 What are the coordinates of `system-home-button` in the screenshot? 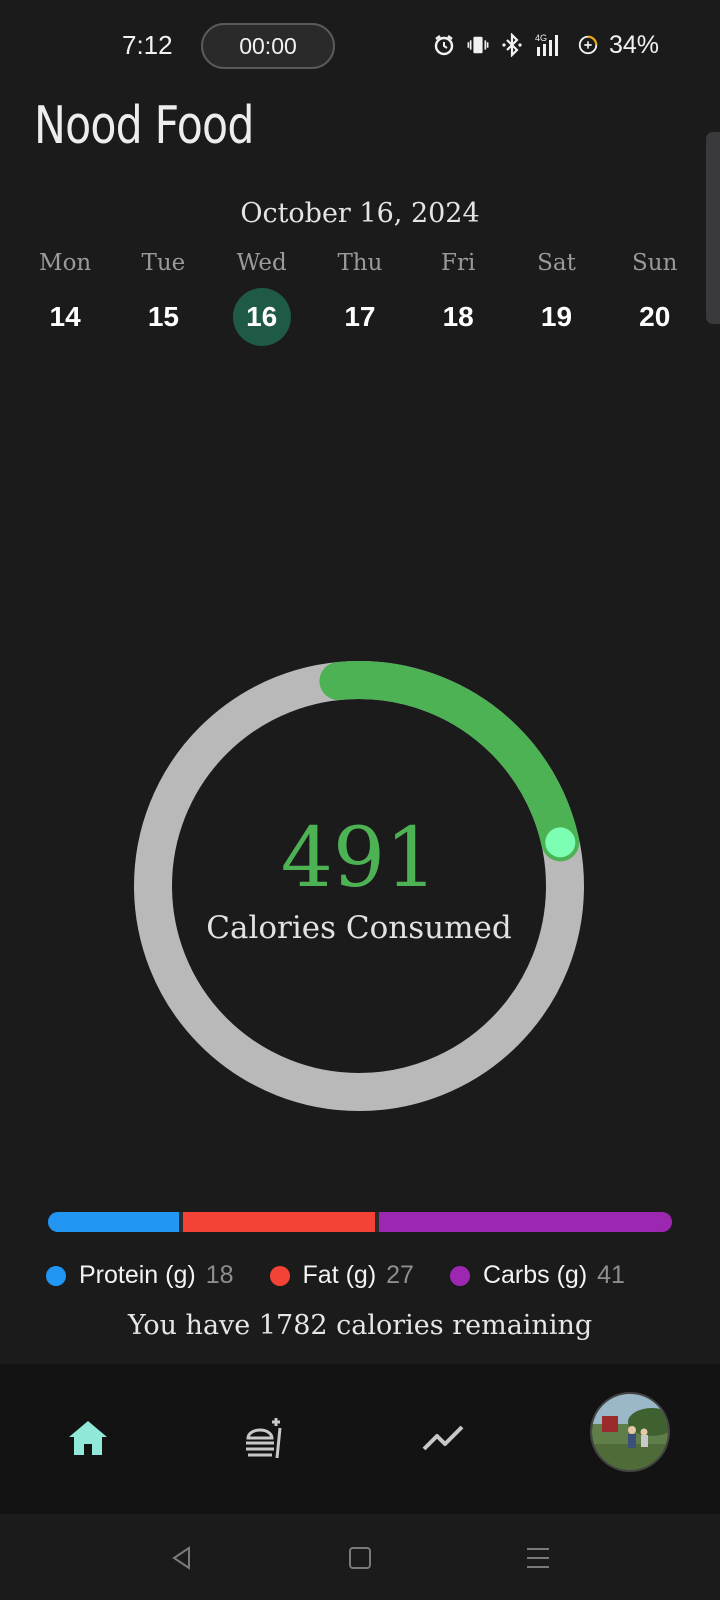 It's located at (360, 1558).